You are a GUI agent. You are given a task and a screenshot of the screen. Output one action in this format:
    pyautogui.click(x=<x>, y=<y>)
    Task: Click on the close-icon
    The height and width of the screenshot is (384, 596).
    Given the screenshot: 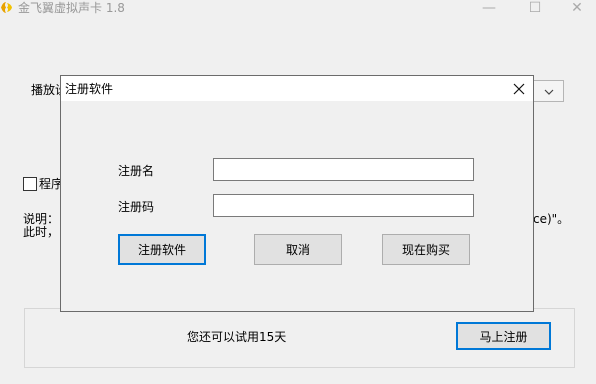 What is the action you would take?
    pyautogui.click(x=519, y=89)
    